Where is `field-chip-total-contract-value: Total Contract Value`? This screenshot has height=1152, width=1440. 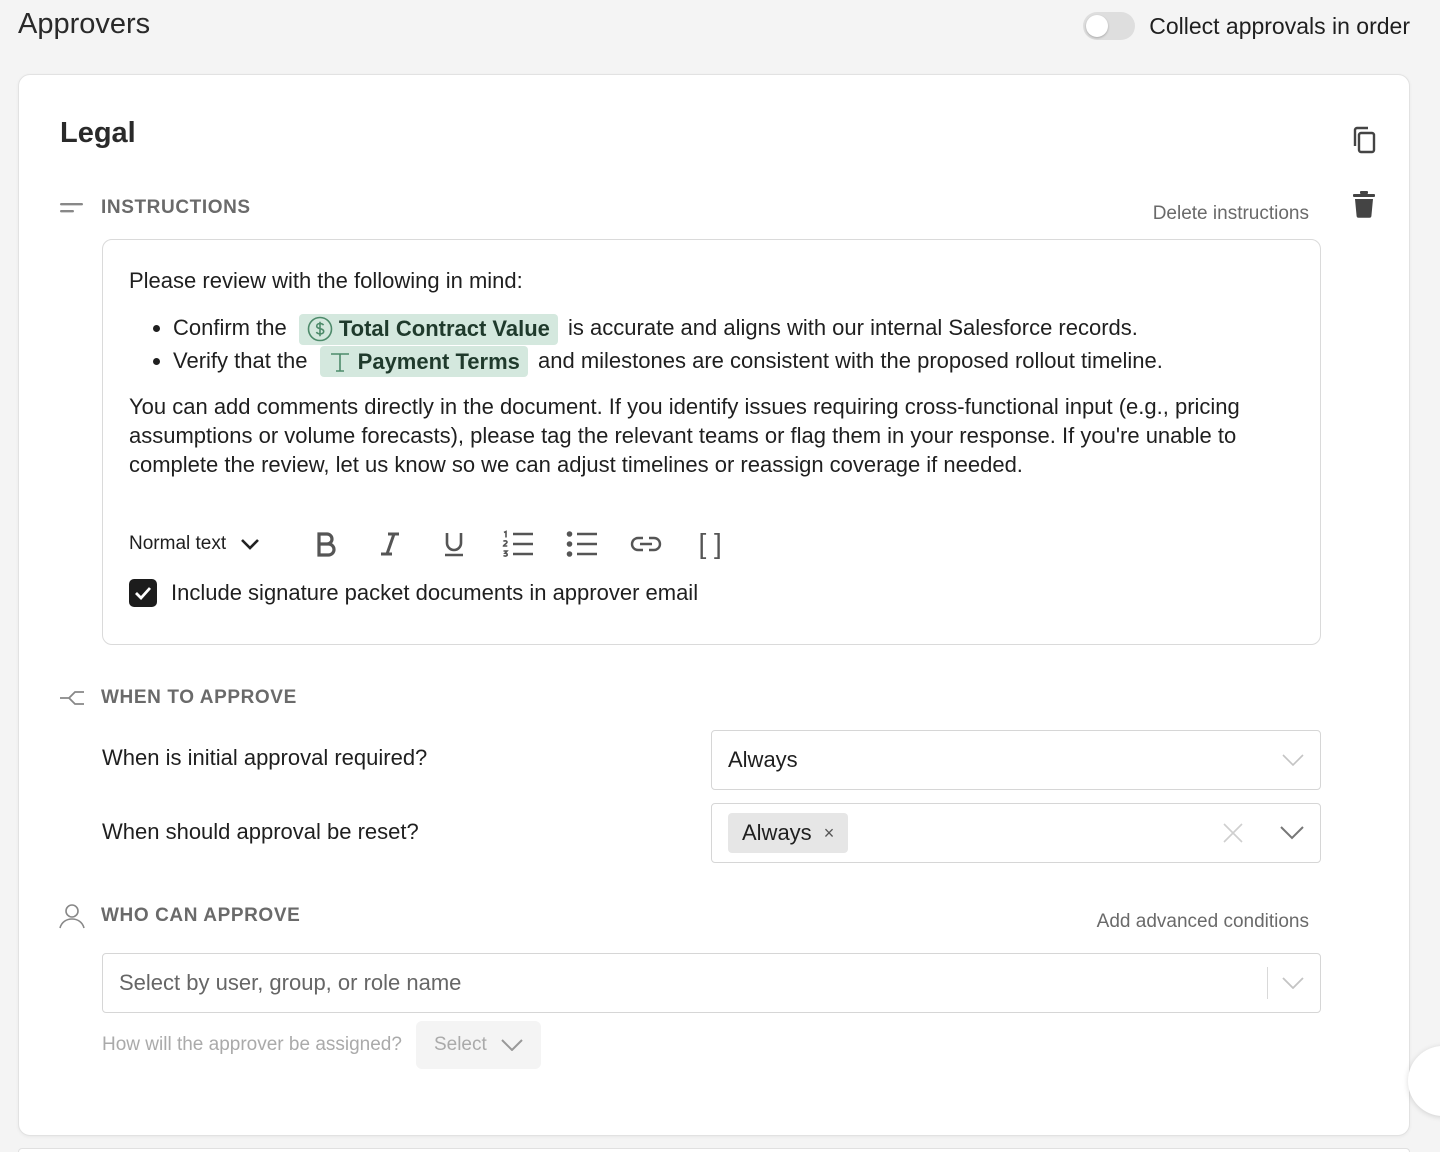 field-chip-total-contract-value: Total Contract Value is located at coordinates (428, 329).